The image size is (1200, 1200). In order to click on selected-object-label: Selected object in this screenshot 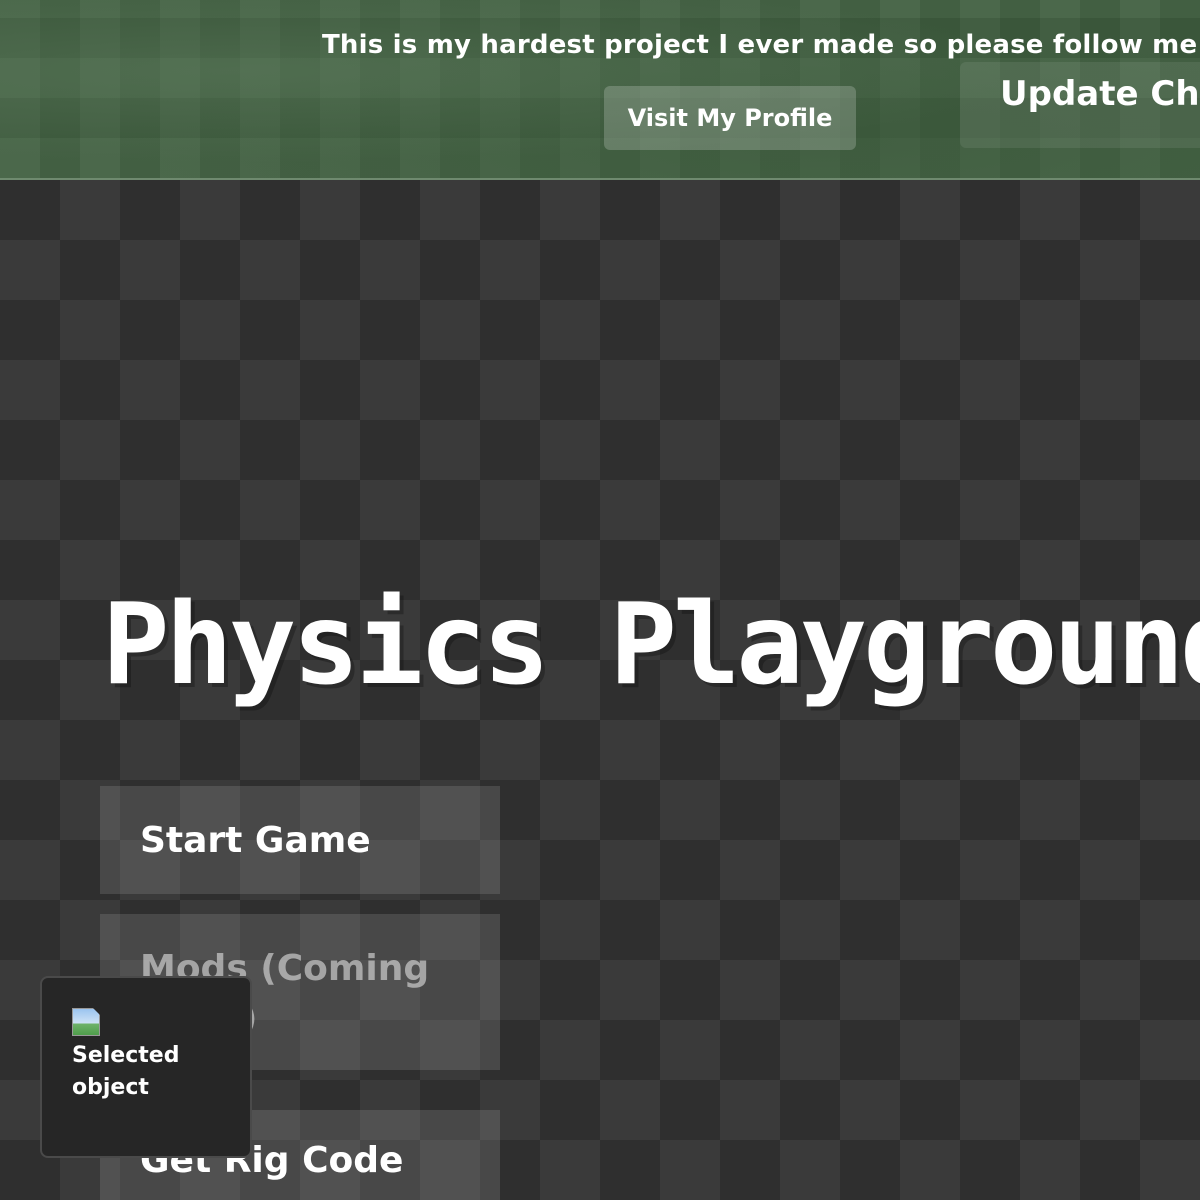, I will do `click(126, 1071)`.